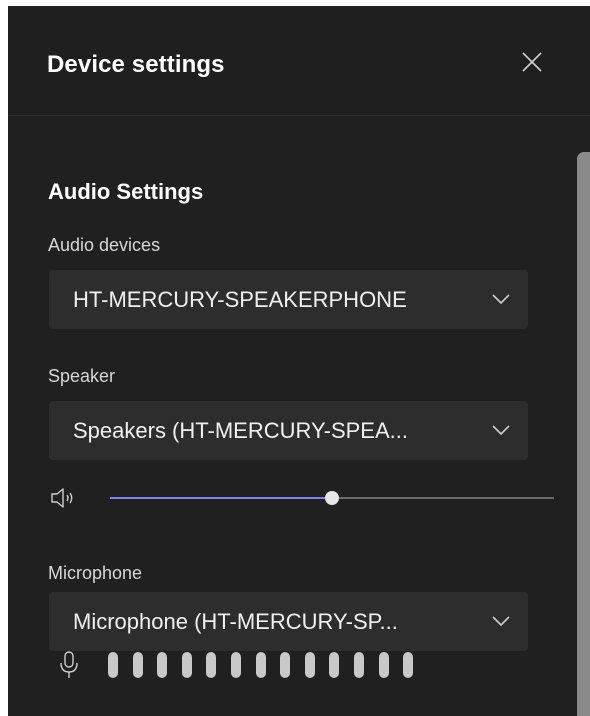  What do you see at coordinates (136, 64) in the screenshot?
I see `dialog-title: Device settings` at bounding box center [136, 64].